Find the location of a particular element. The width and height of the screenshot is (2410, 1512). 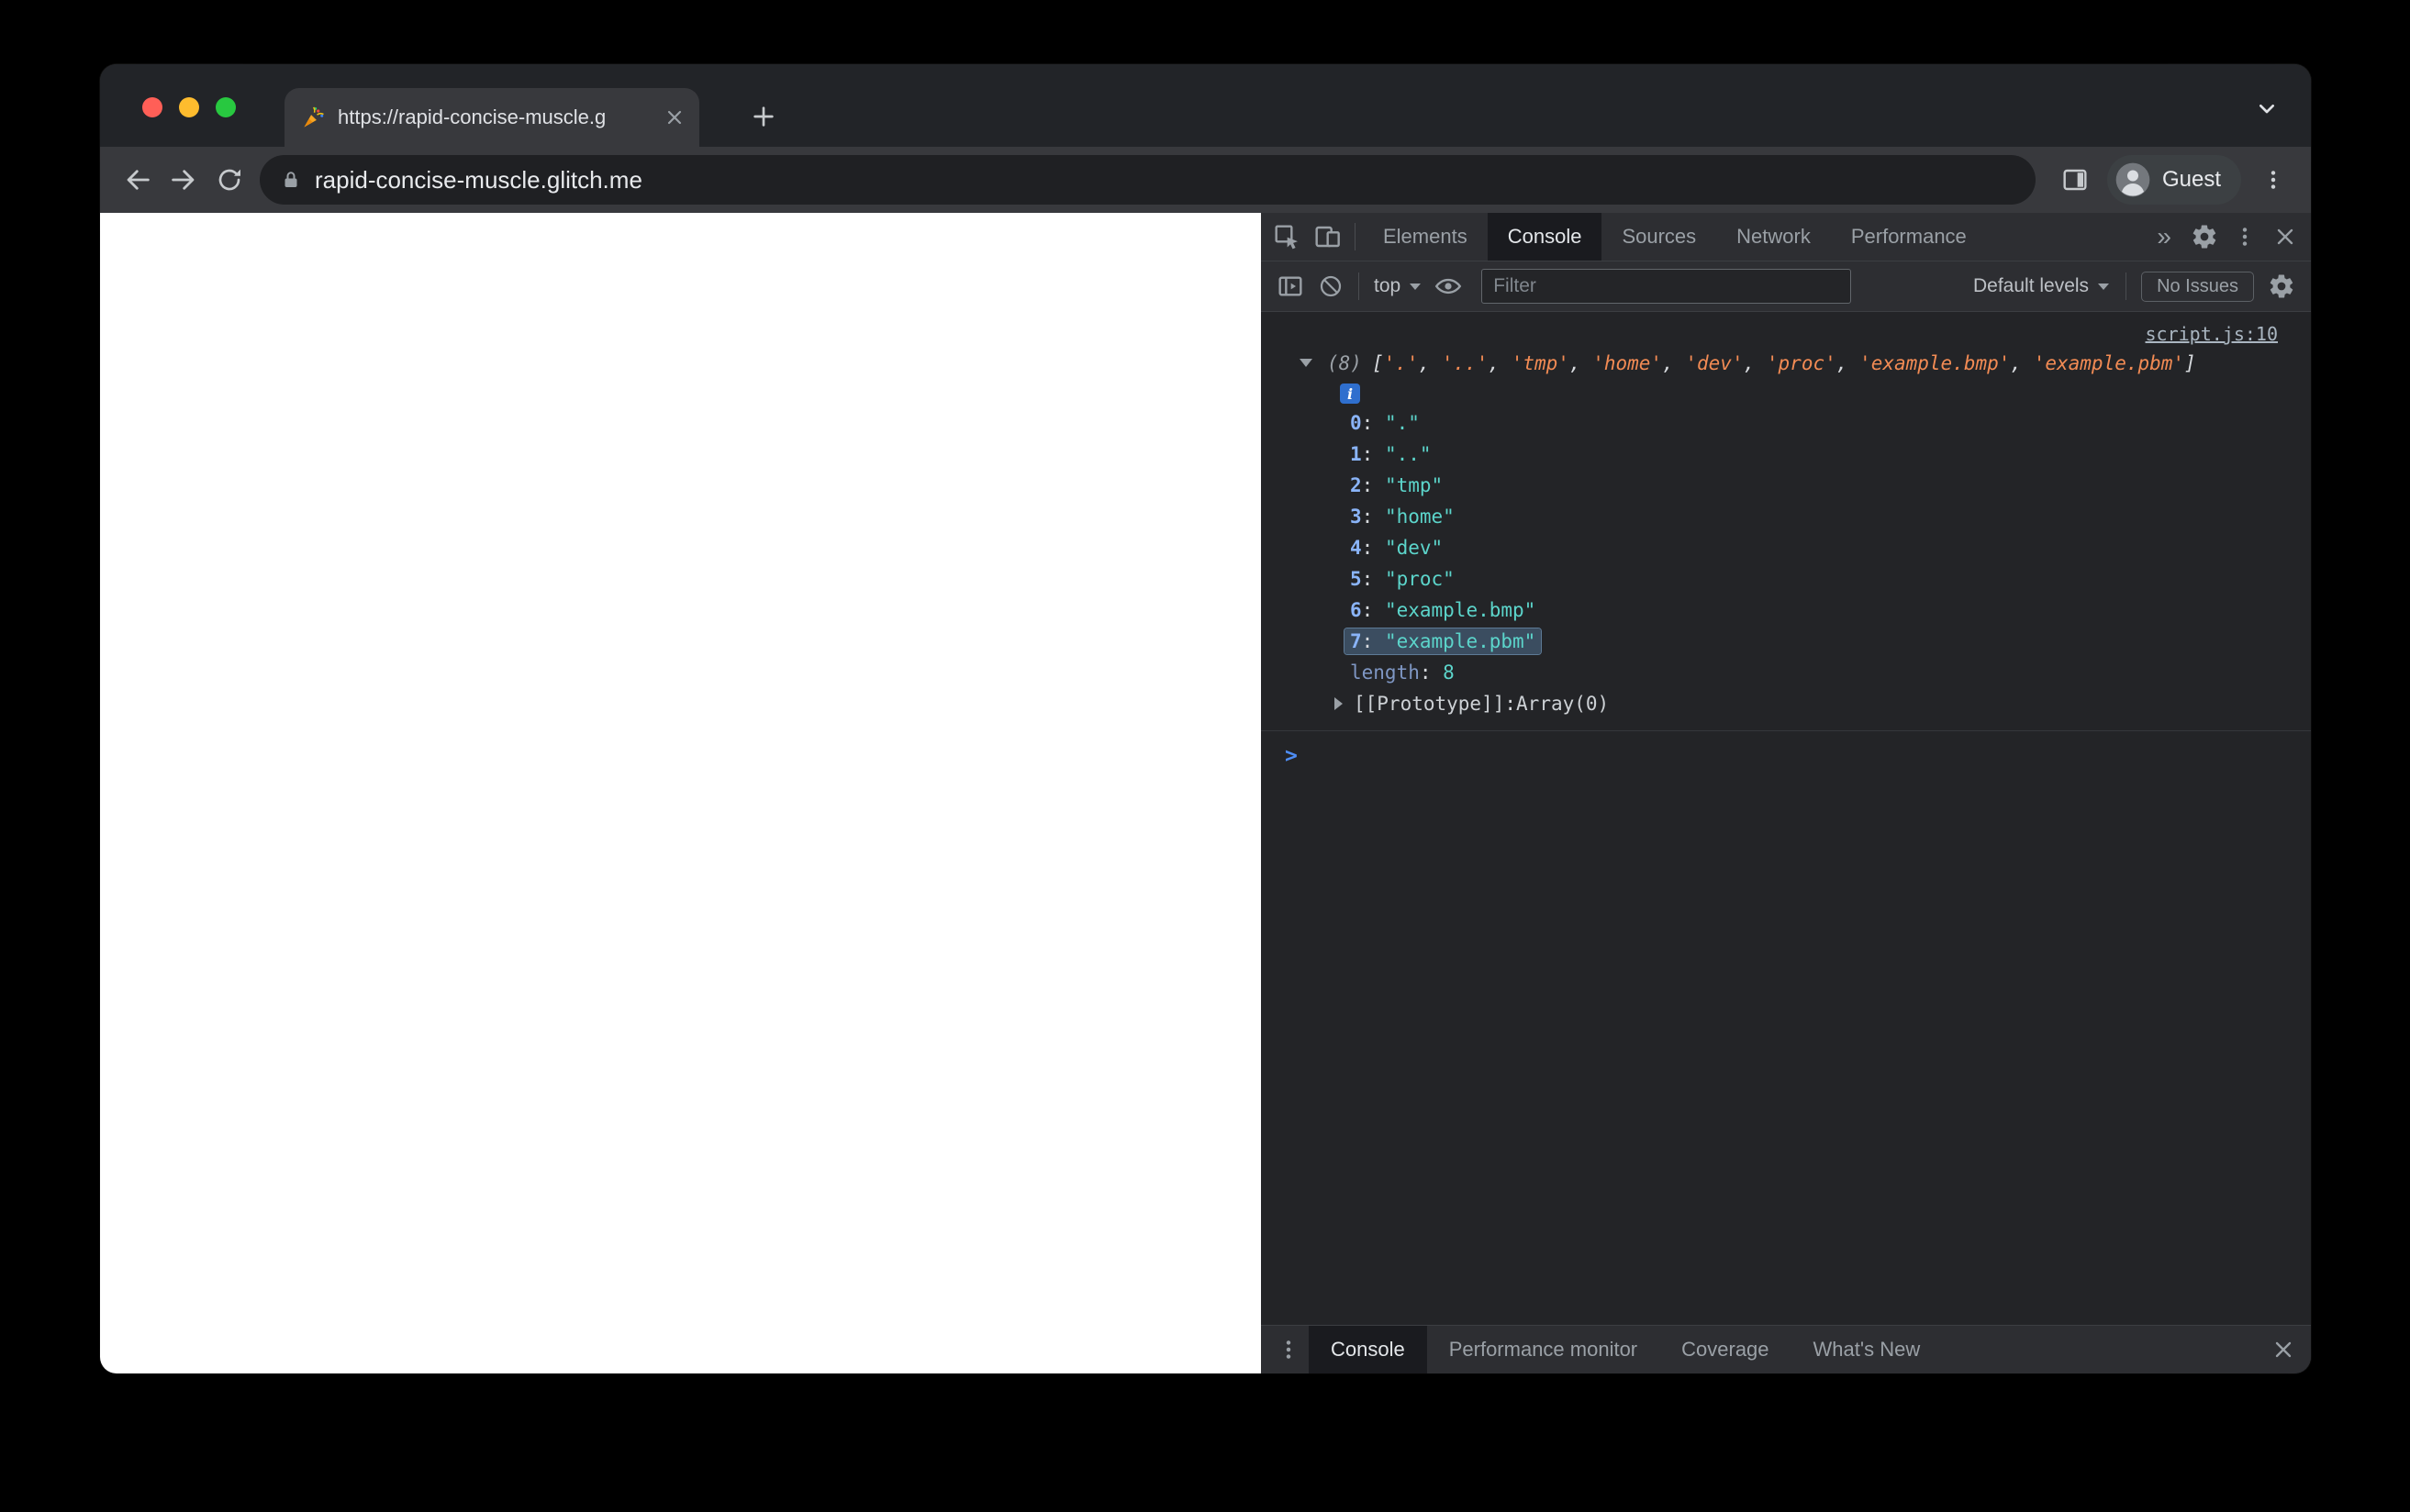

drawer-tab-performance-monitor: Performance monitor is located at coordinates (1543, 1350).